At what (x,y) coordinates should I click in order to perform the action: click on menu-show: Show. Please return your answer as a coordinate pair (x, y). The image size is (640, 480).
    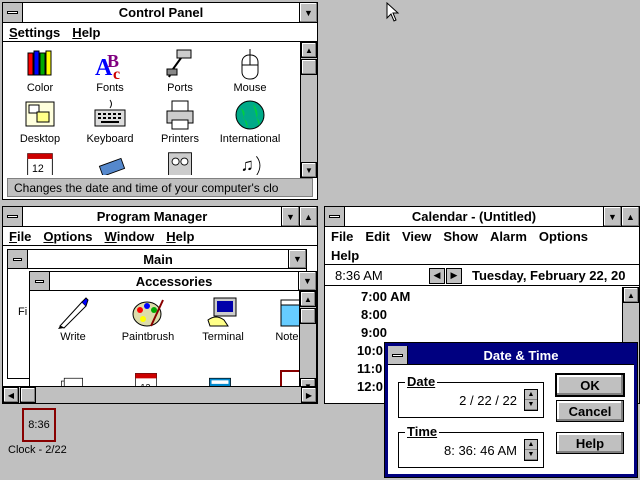
    Looking at the image, I should click on (460, 236).